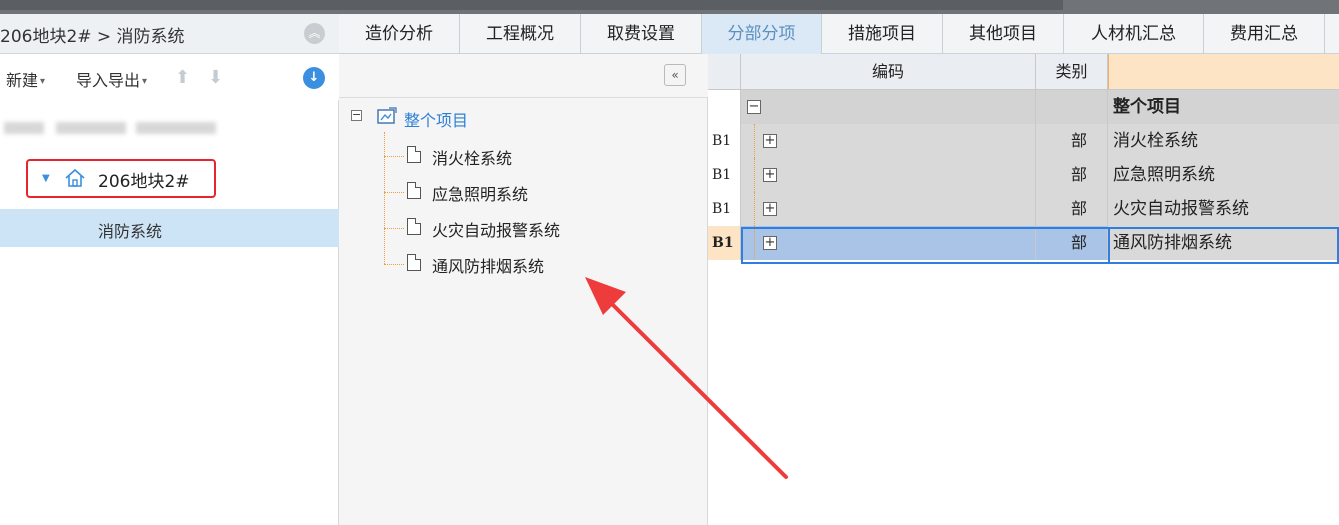 This screenshot has height=525, width=1339. What do you see at coordinates (1072, 107) in the screenshot?
I see `type-cell` at bounding box center [1072, 107].